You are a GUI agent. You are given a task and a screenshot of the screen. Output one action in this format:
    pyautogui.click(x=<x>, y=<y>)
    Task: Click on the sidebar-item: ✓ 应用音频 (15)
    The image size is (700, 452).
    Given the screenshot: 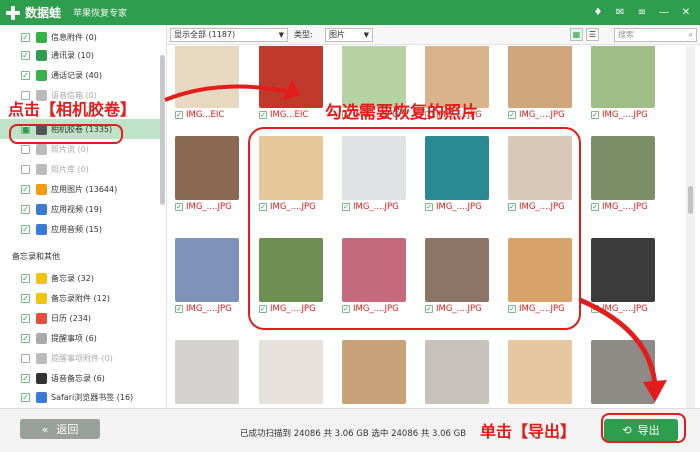 What is the action you would take?
    pyautogui.click(x=80, y=229)
    